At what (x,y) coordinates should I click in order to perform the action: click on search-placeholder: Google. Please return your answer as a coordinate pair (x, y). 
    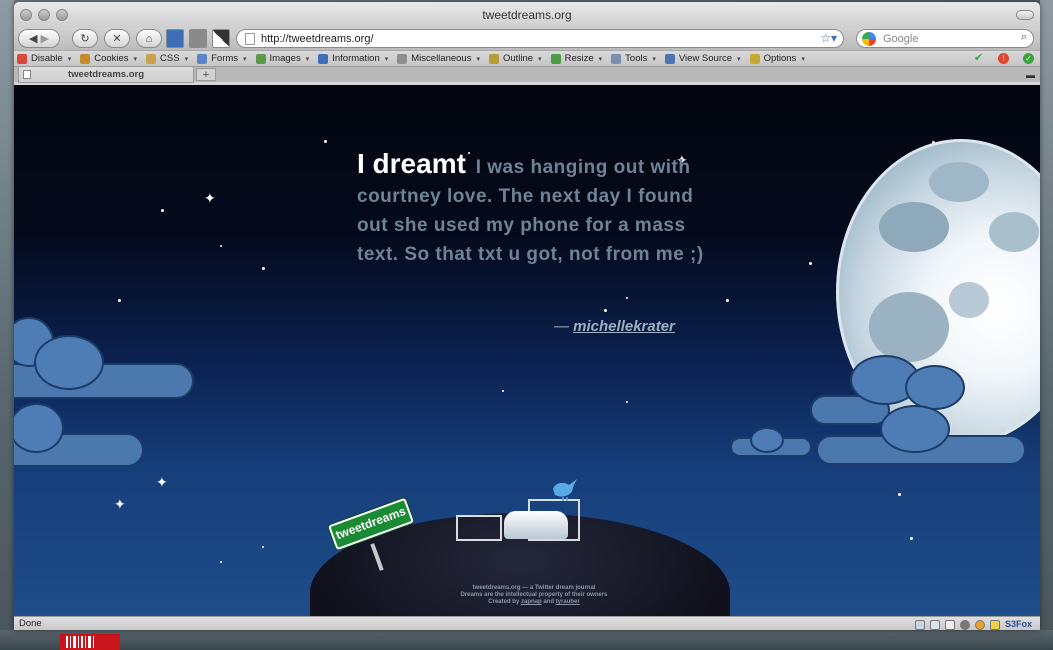
    Looking at the image, I should click on (901, 38).